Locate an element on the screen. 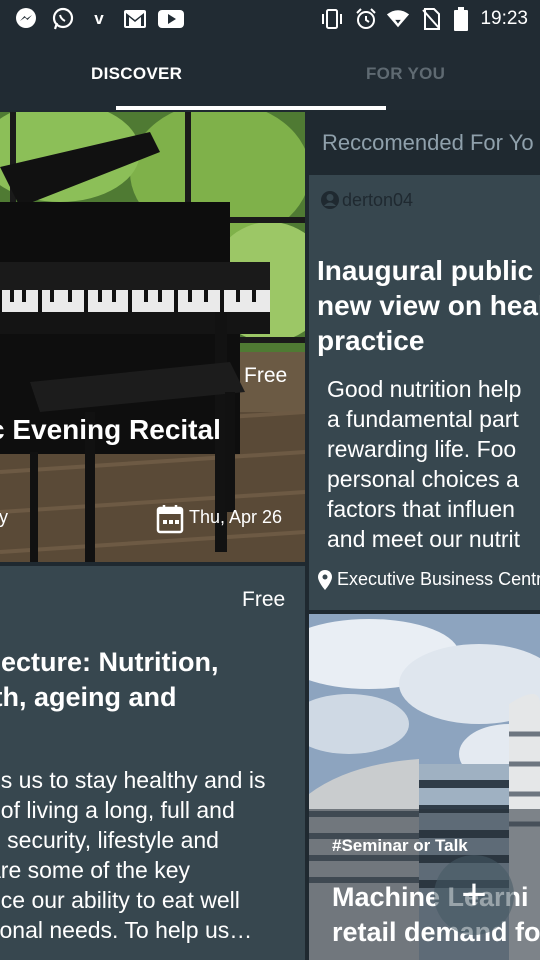 Image resolution: width=540 pixels, height=960 pixels. status-bar: v 19:23 is located at coordinates (270, 19).